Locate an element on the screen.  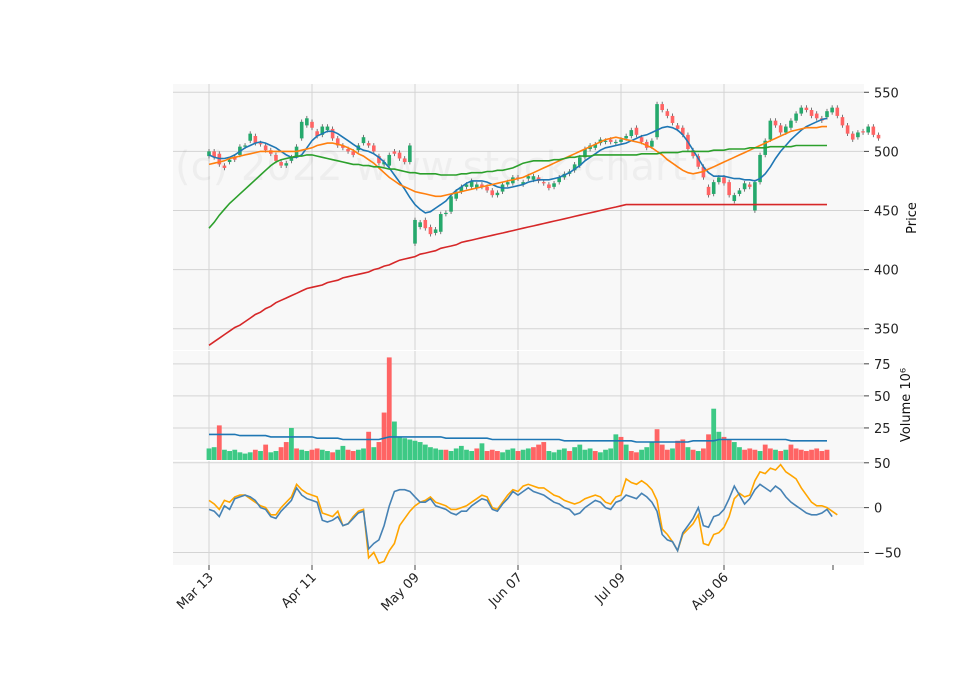
y-tick-label: 450 is located at coordinates (886, 211).